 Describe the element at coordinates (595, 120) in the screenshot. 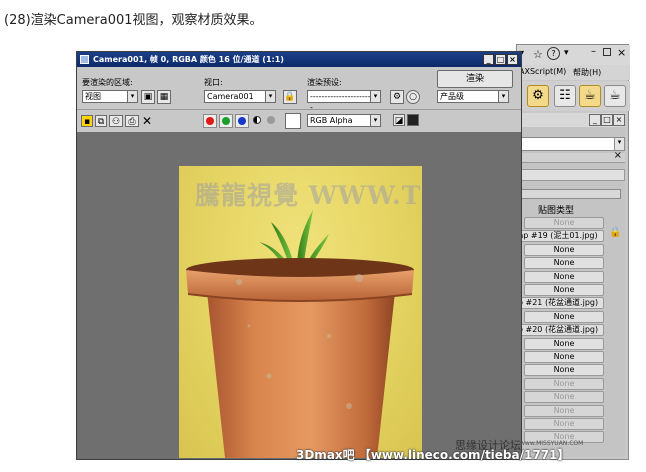

I see `panel-minimize-button: _` at that location.